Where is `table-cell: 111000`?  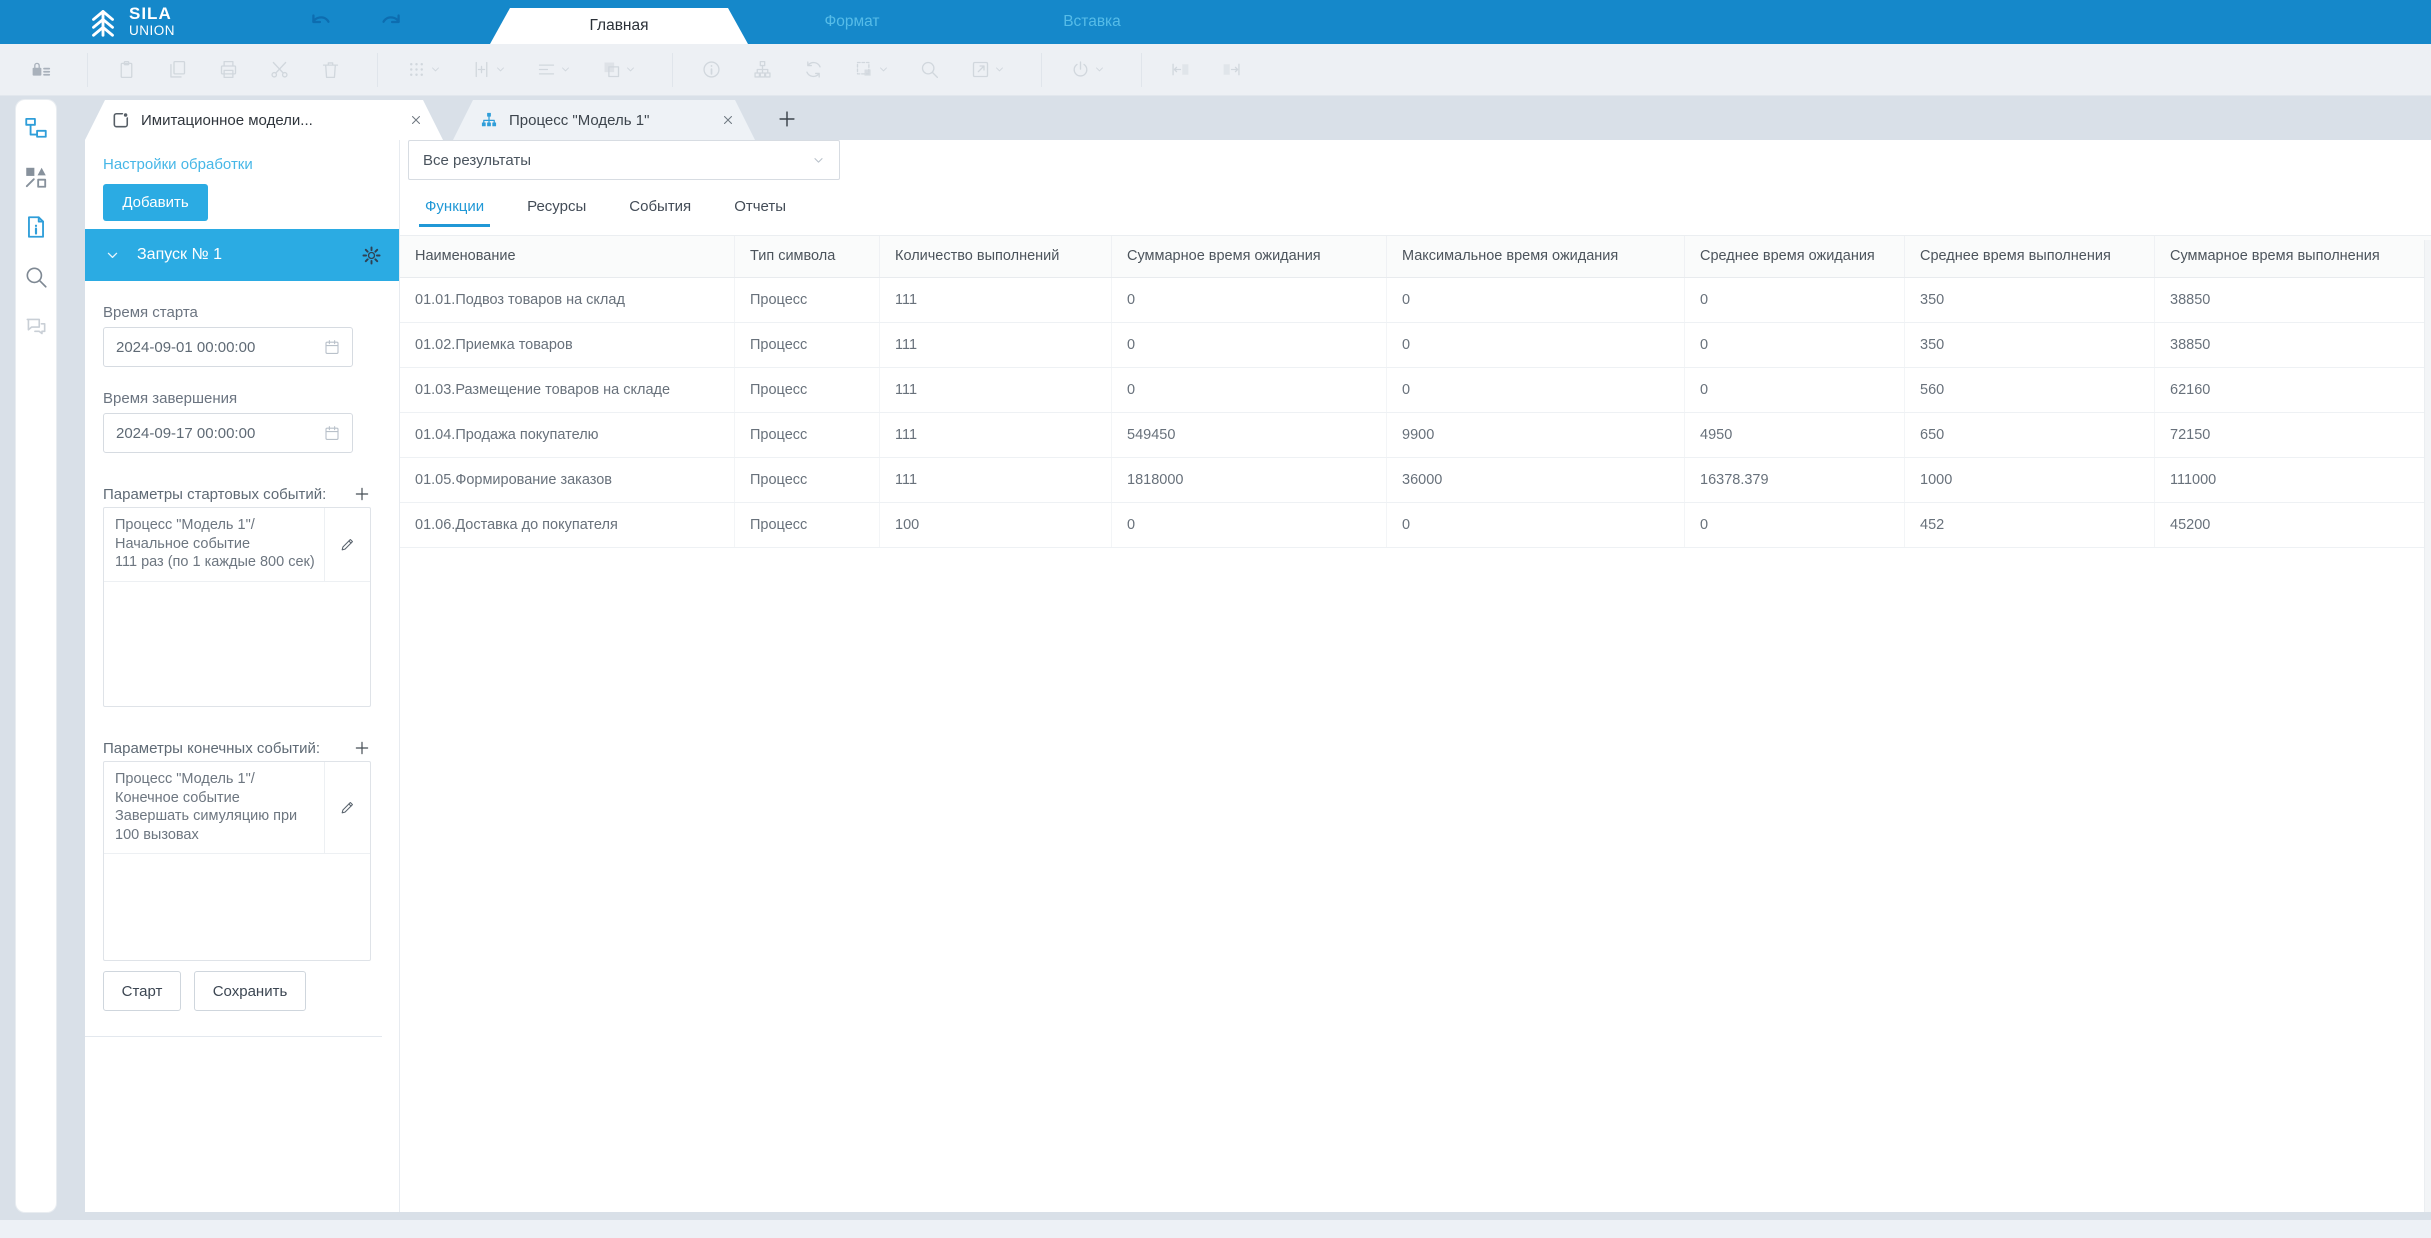
table-cell: 111000 is located at coordinates (2193, 480).